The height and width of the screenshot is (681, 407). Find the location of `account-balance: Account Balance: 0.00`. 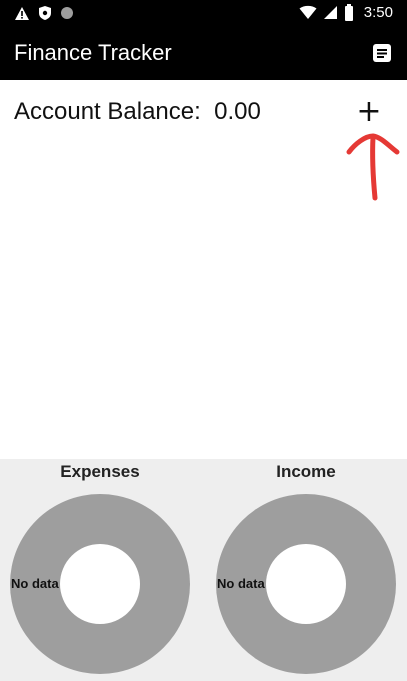

account-balance: Account Balance: 0.00 is located at coordinates (137, 112).